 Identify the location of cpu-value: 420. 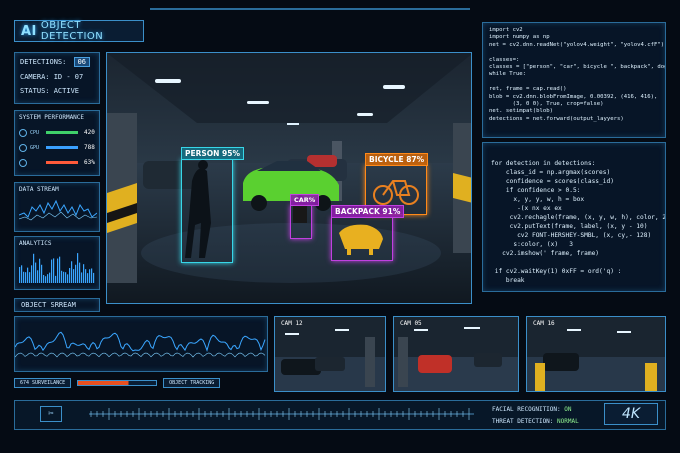
(89, 132).